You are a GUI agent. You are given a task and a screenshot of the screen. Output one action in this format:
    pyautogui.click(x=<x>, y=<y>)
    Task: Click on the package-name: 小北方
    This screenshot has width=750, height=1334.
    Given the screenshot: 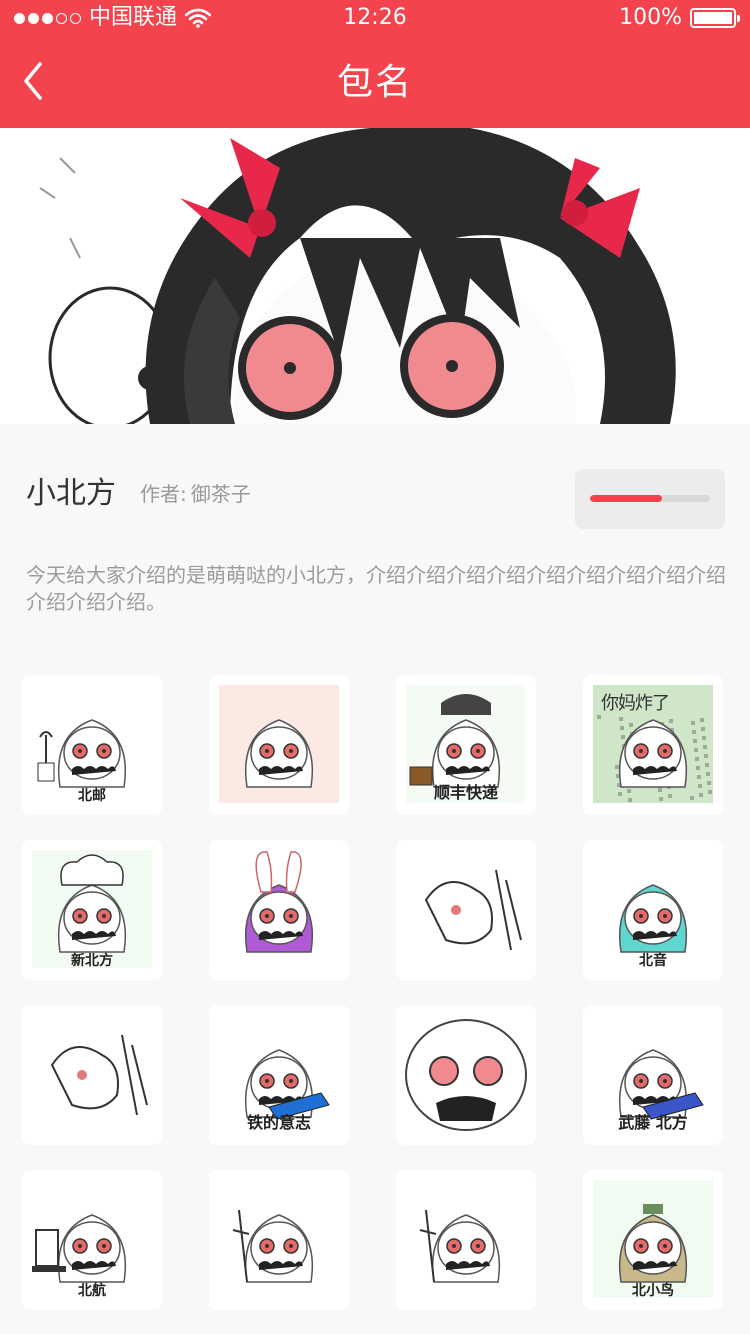 What is the action you would take?
    pyautogui.click(x=71, y=493)
    